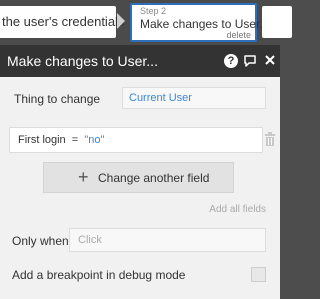 This screenshot has width=320, height=299. I want to click on step-2-label: Step 2, so click(153, 11).